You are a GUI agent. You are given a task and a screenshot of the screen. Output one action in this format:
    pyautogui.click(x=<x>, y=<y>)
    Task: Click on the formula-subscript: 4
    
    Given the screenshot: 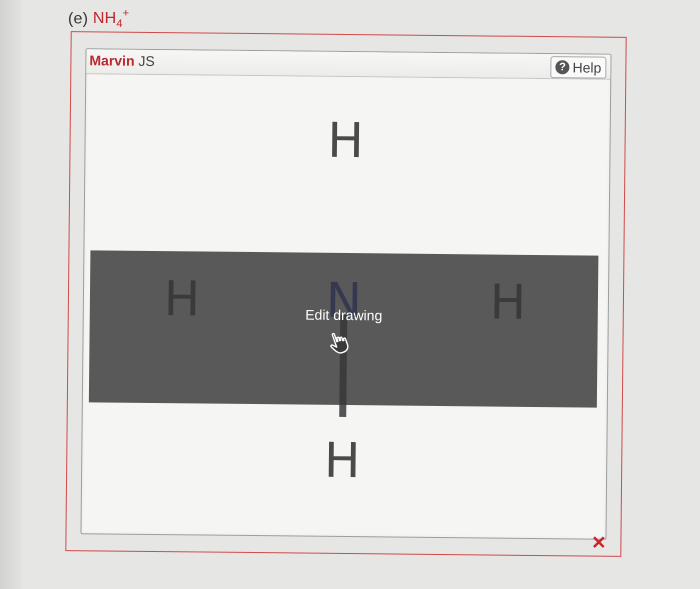 What is the action you would take?
    pyautogui.click(x=119, y=24)
    